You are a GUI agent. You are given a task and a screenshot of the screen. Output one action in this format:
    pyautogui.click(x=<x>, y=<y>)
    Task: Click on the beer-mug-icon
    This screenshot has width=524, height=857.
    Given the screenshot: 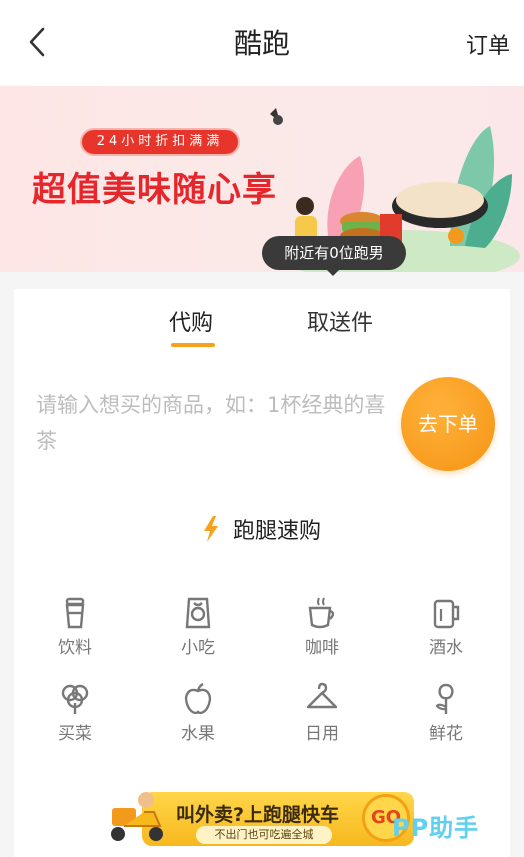 What is the action you would take?
    pyautogui.click(x=446, y=614)
    